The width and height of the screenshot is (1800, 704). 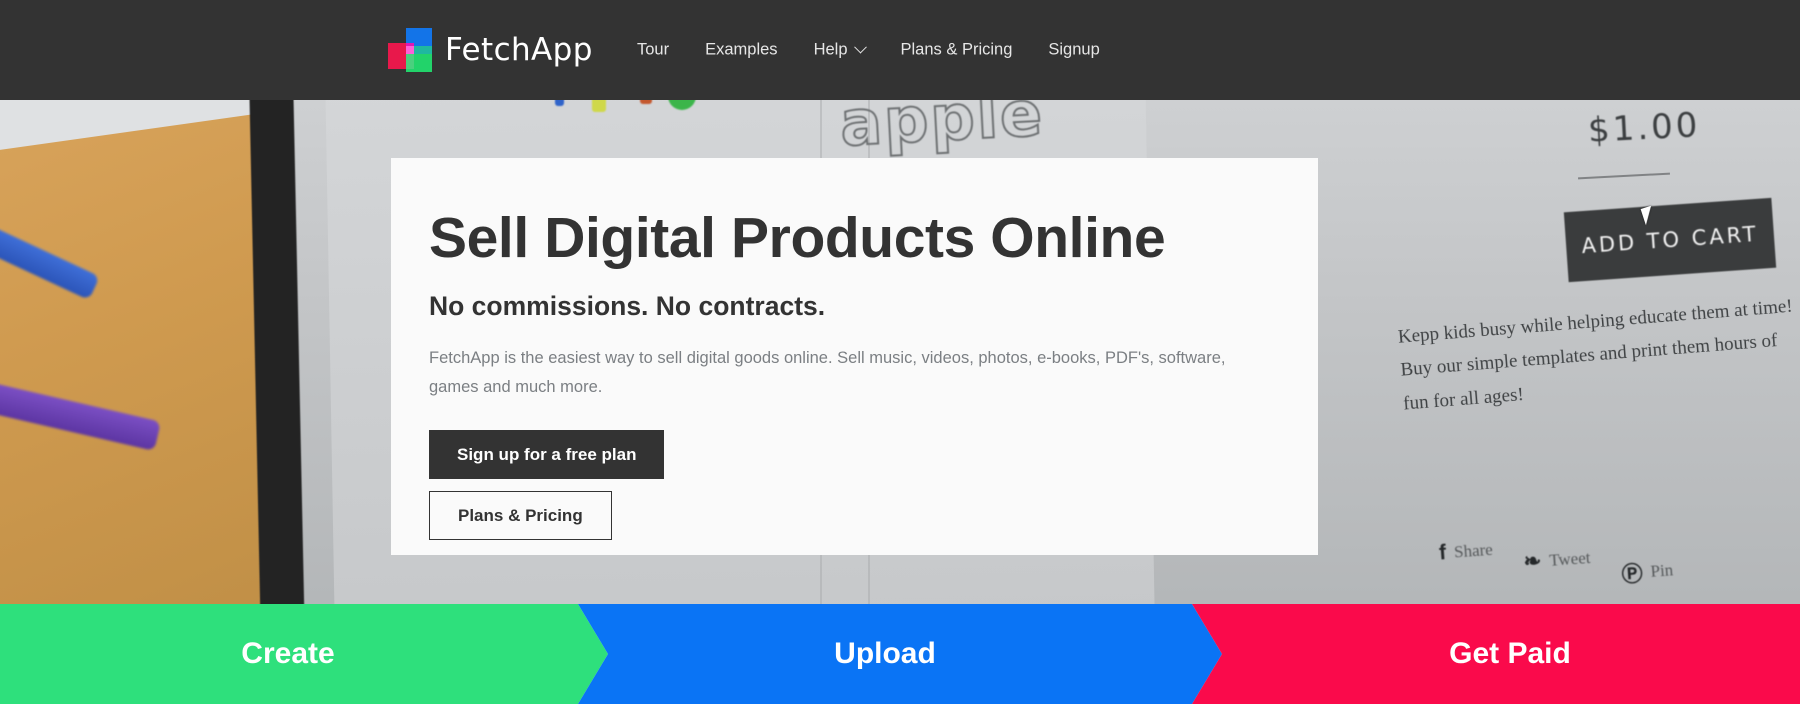 I want to click on nav-item-plans-pricing: Plans & Pricing, so click(x=957, y=50).